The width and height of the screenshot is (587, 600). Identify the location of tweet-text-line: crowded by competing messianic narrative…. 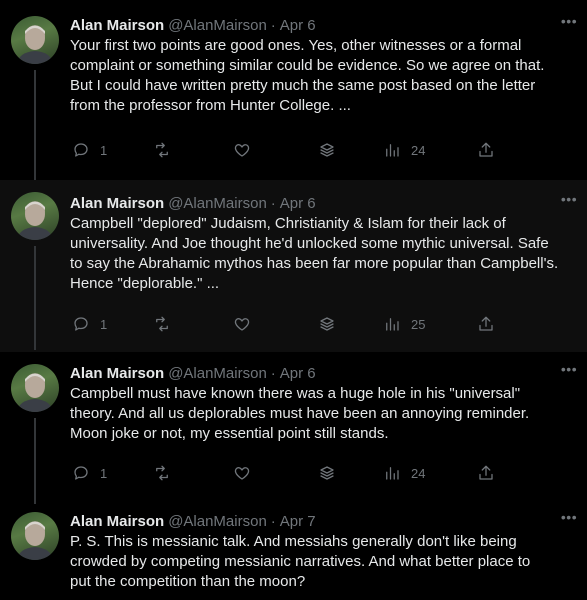
(300, 561).